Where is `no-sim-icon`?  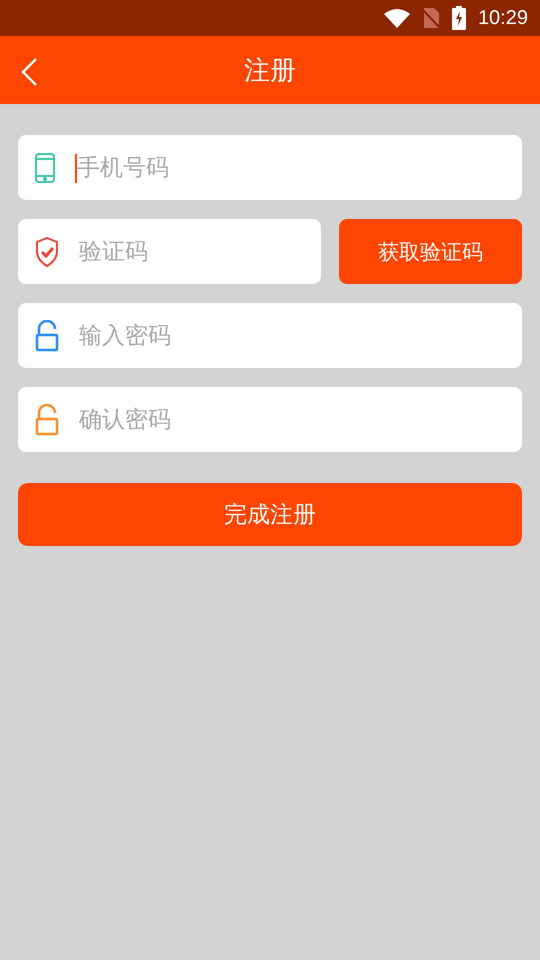
no-sim-icon is located at coordinates (431, 18).